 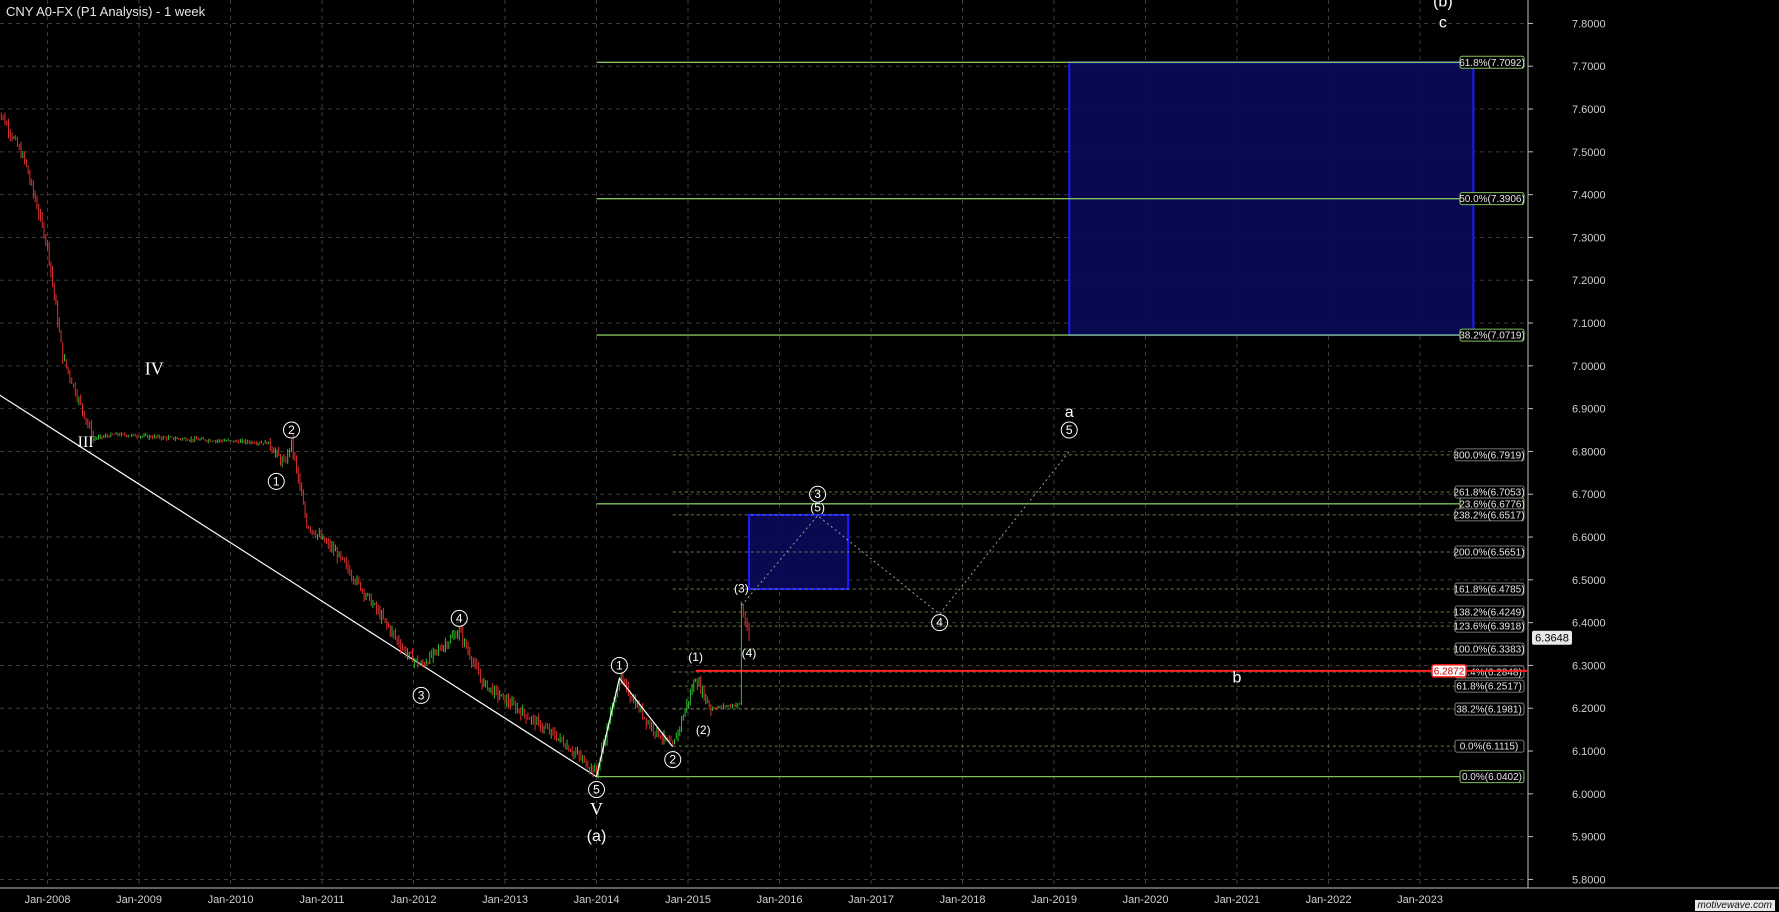 I want to click on fib-projection-label: 300.0%(6.7919), so click(x=1489, y=454).